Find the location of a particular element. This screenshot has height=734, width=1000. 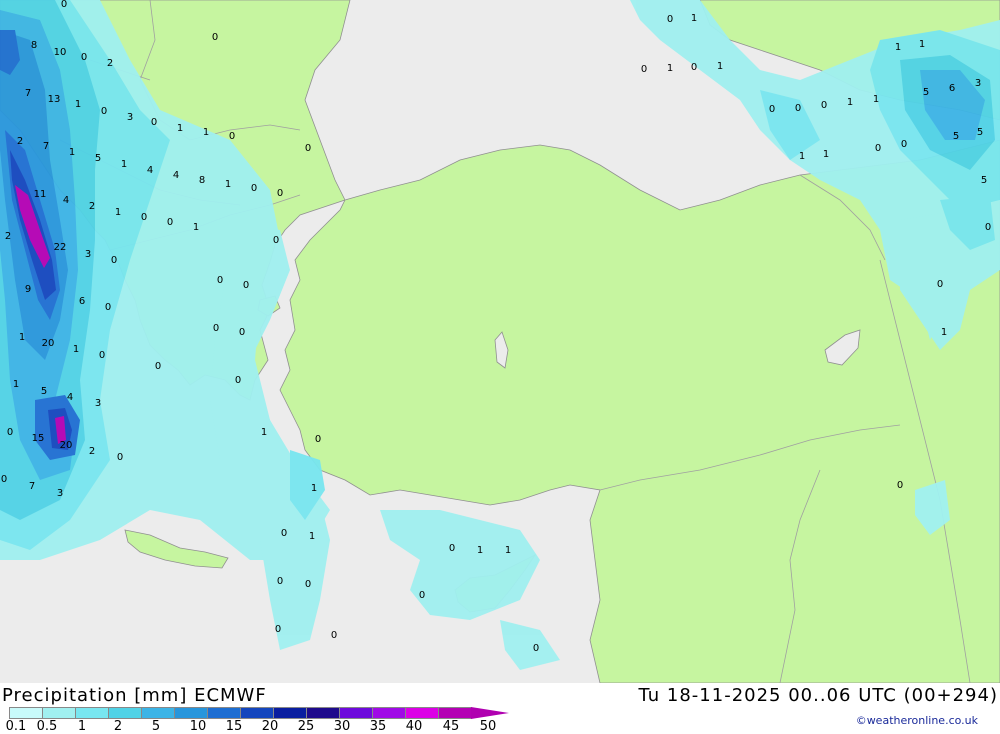

precip-value-label: 22 is located at coordinates (60, 247).